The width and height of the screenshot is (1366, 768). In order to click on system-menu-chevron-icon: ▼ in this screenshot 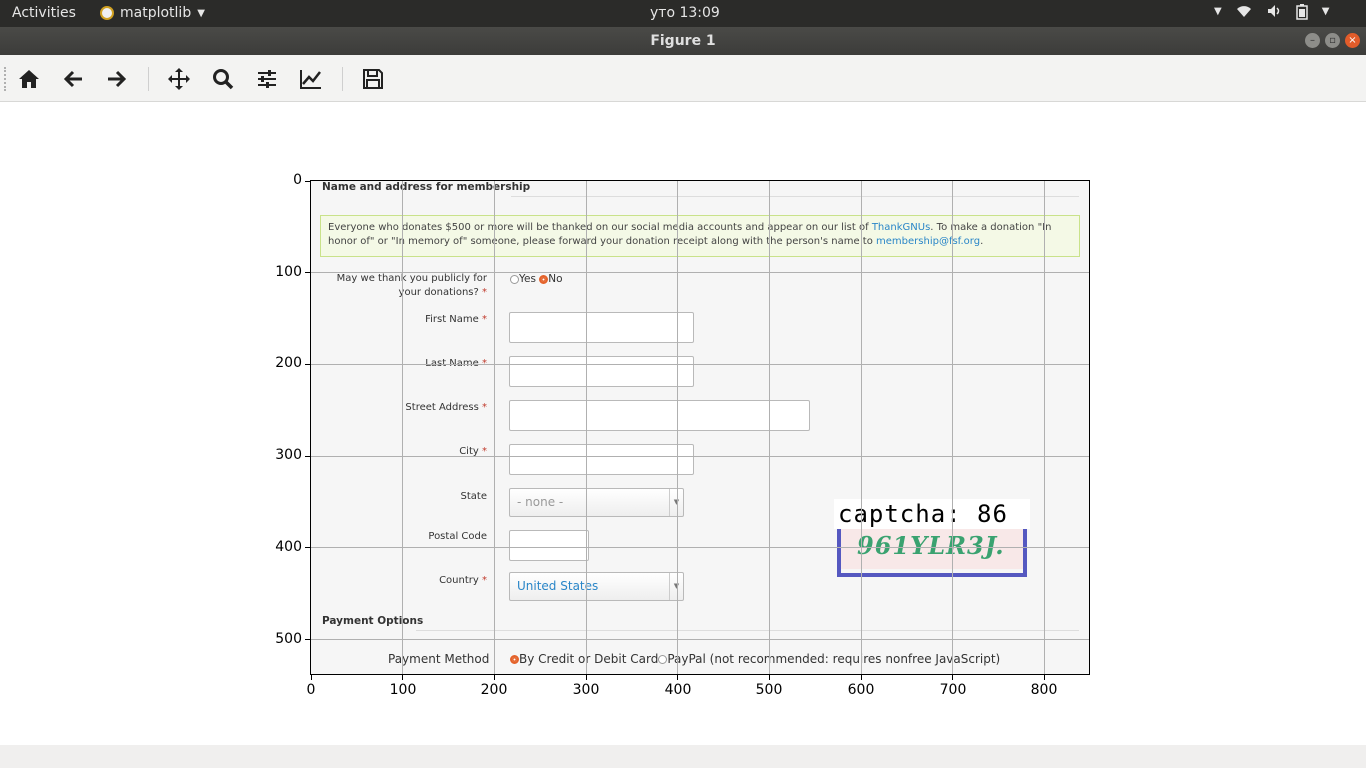, I will do `click(1326, 14)`.